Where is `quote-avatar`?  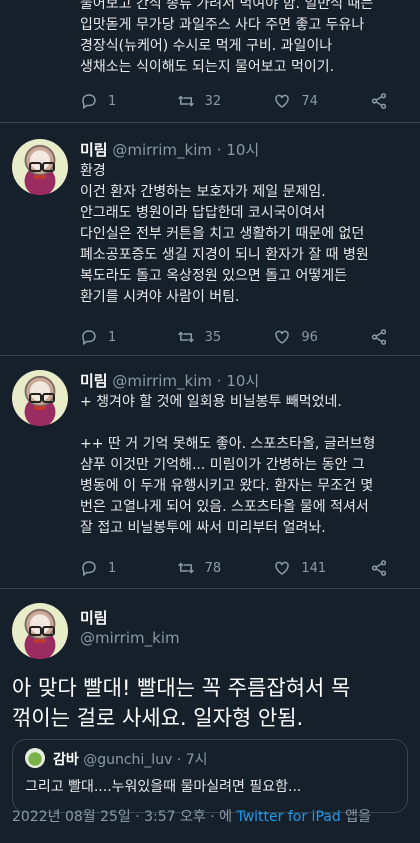
quote-avatar is located at coordinates (35, 758).